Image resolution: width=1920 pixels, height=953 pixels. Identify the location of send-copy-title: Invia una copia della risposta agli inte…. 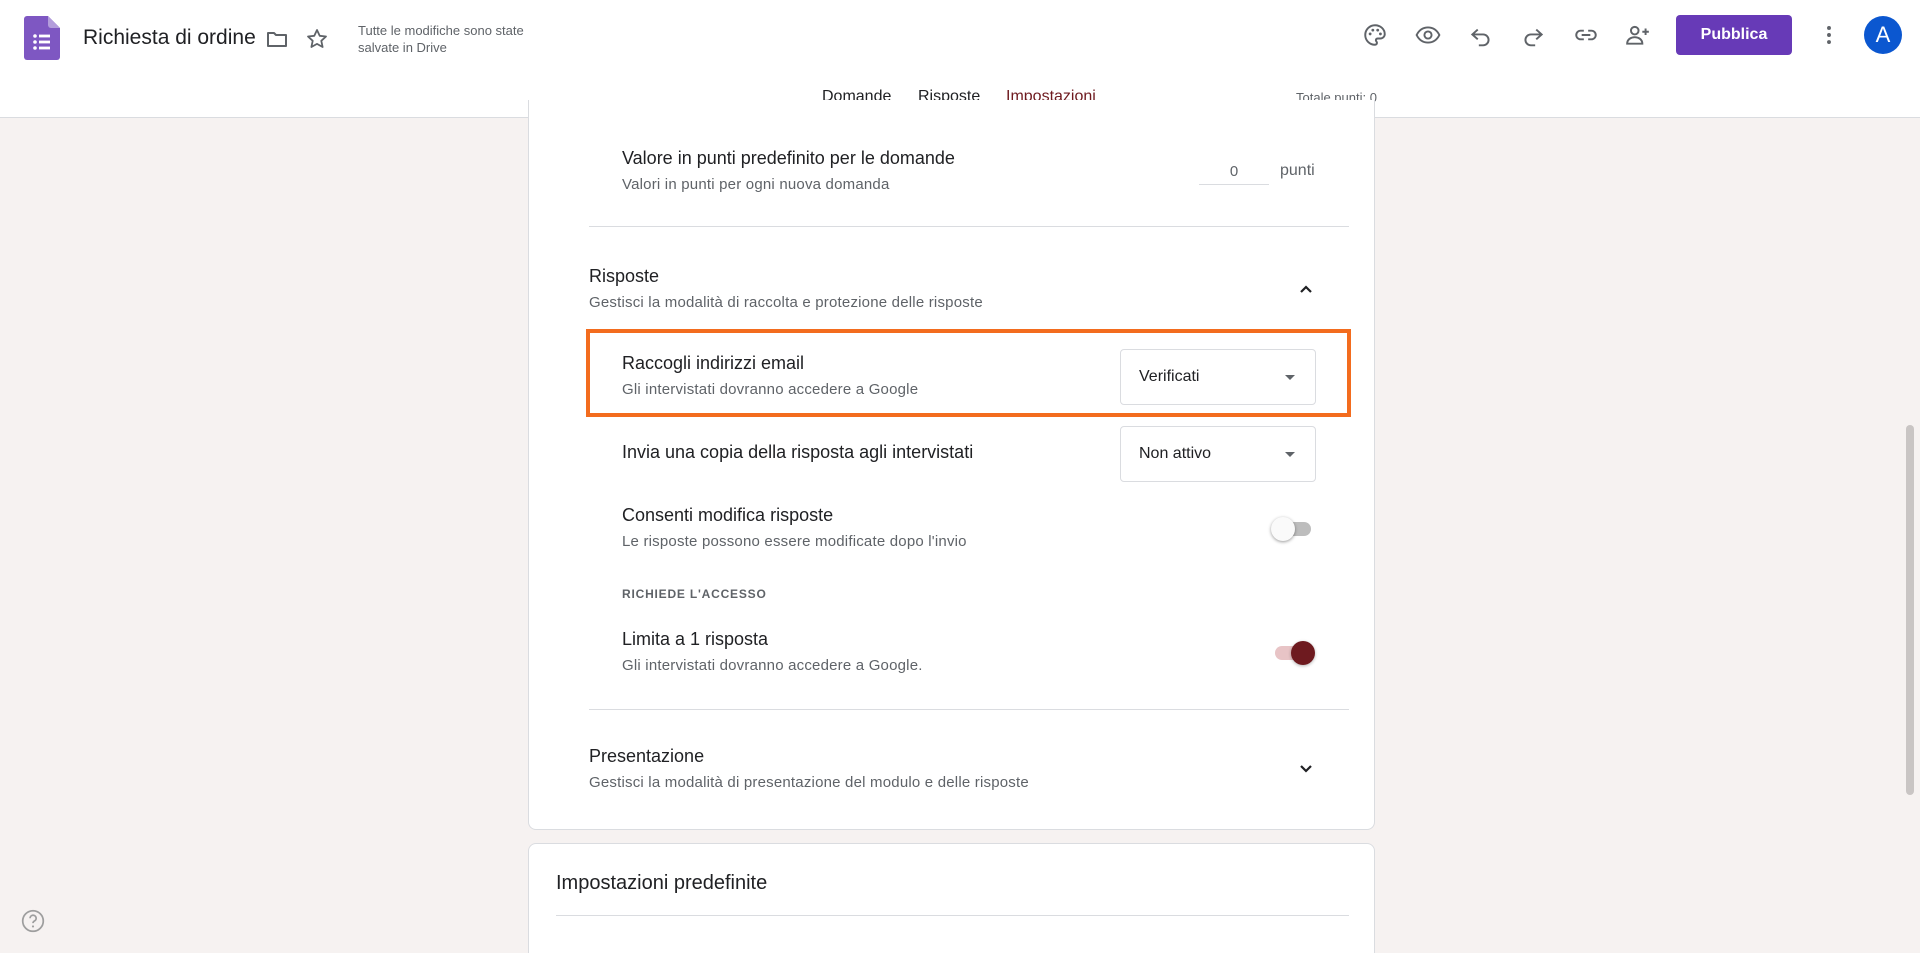
(798, 452).